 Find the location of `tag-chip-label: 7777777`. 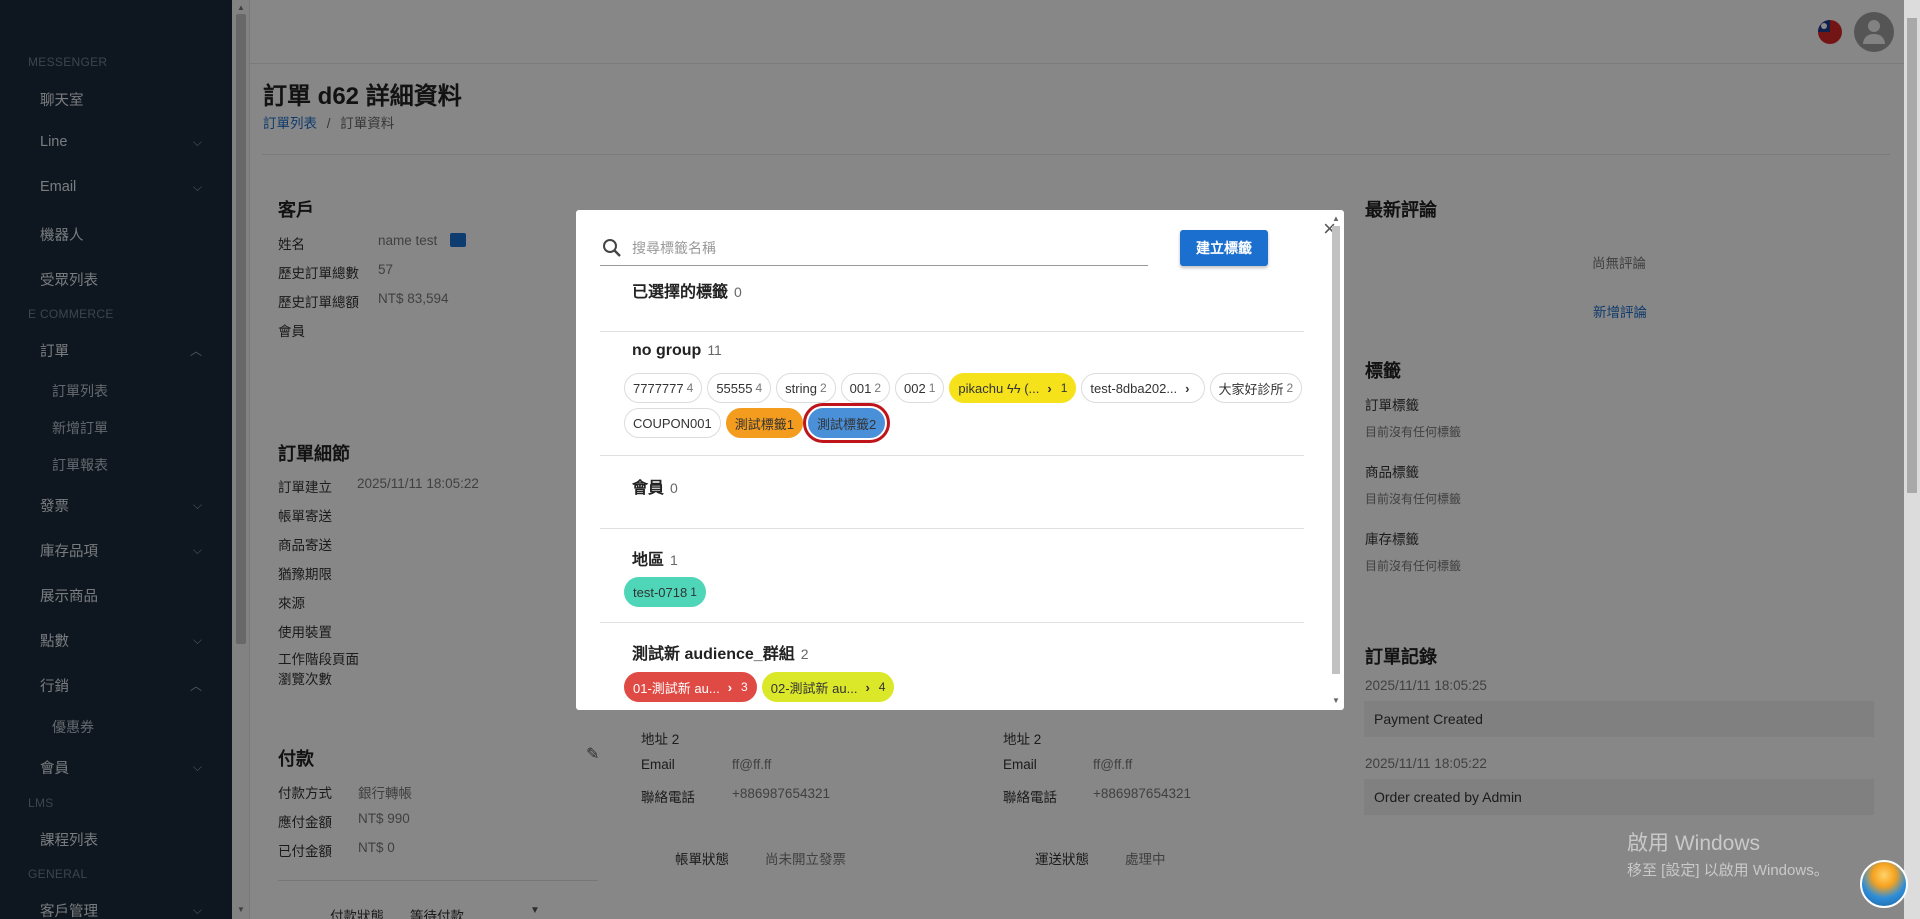

tag-chip-label: 7777777 is located at coordinates (658, 388).